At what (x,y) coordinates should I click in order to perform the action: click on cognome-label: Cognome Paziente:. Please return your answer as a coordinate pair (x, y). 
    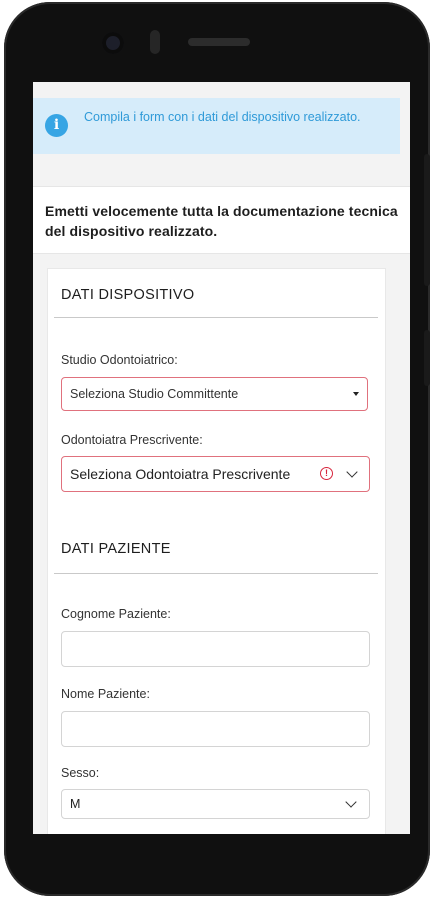
    Looking at the image, I should click on (116, 614).